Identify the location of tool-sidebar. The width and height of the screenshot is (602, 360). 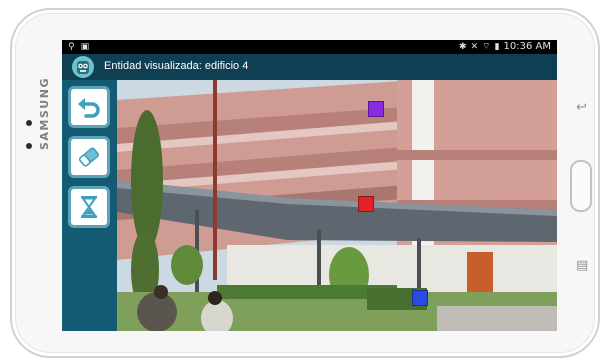
(89, 205).